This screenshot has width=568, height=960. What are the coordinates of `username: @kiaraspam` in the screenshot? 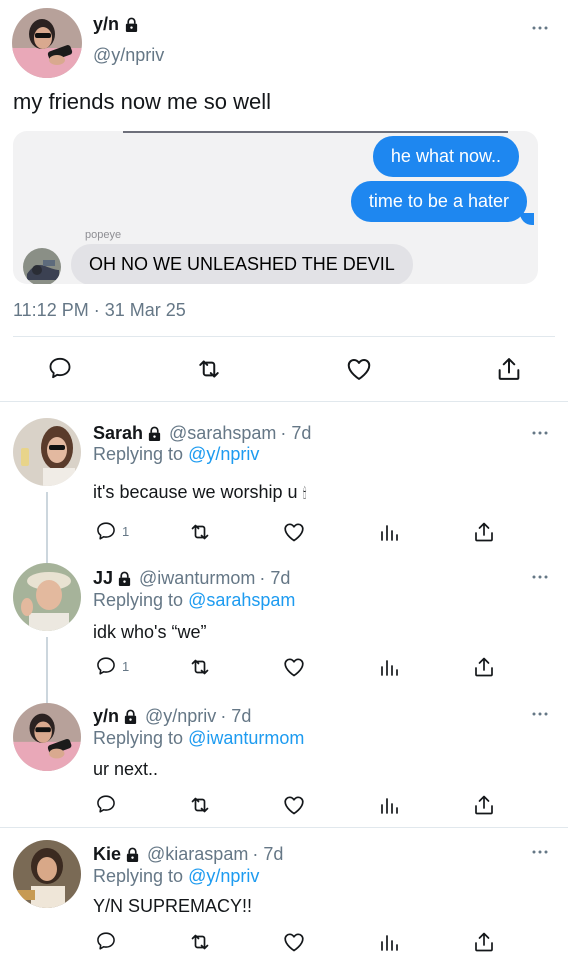 It's located at (197, 854).